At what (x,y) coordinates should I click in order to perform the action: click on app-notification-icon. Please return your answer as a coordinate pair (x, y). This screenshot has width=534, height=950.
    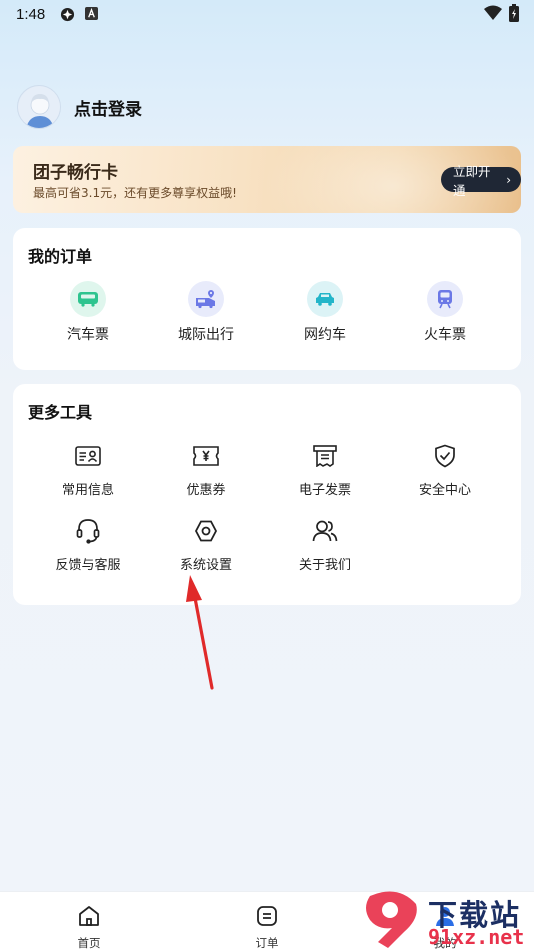
    Looking at the image, I should click on (67, 14).